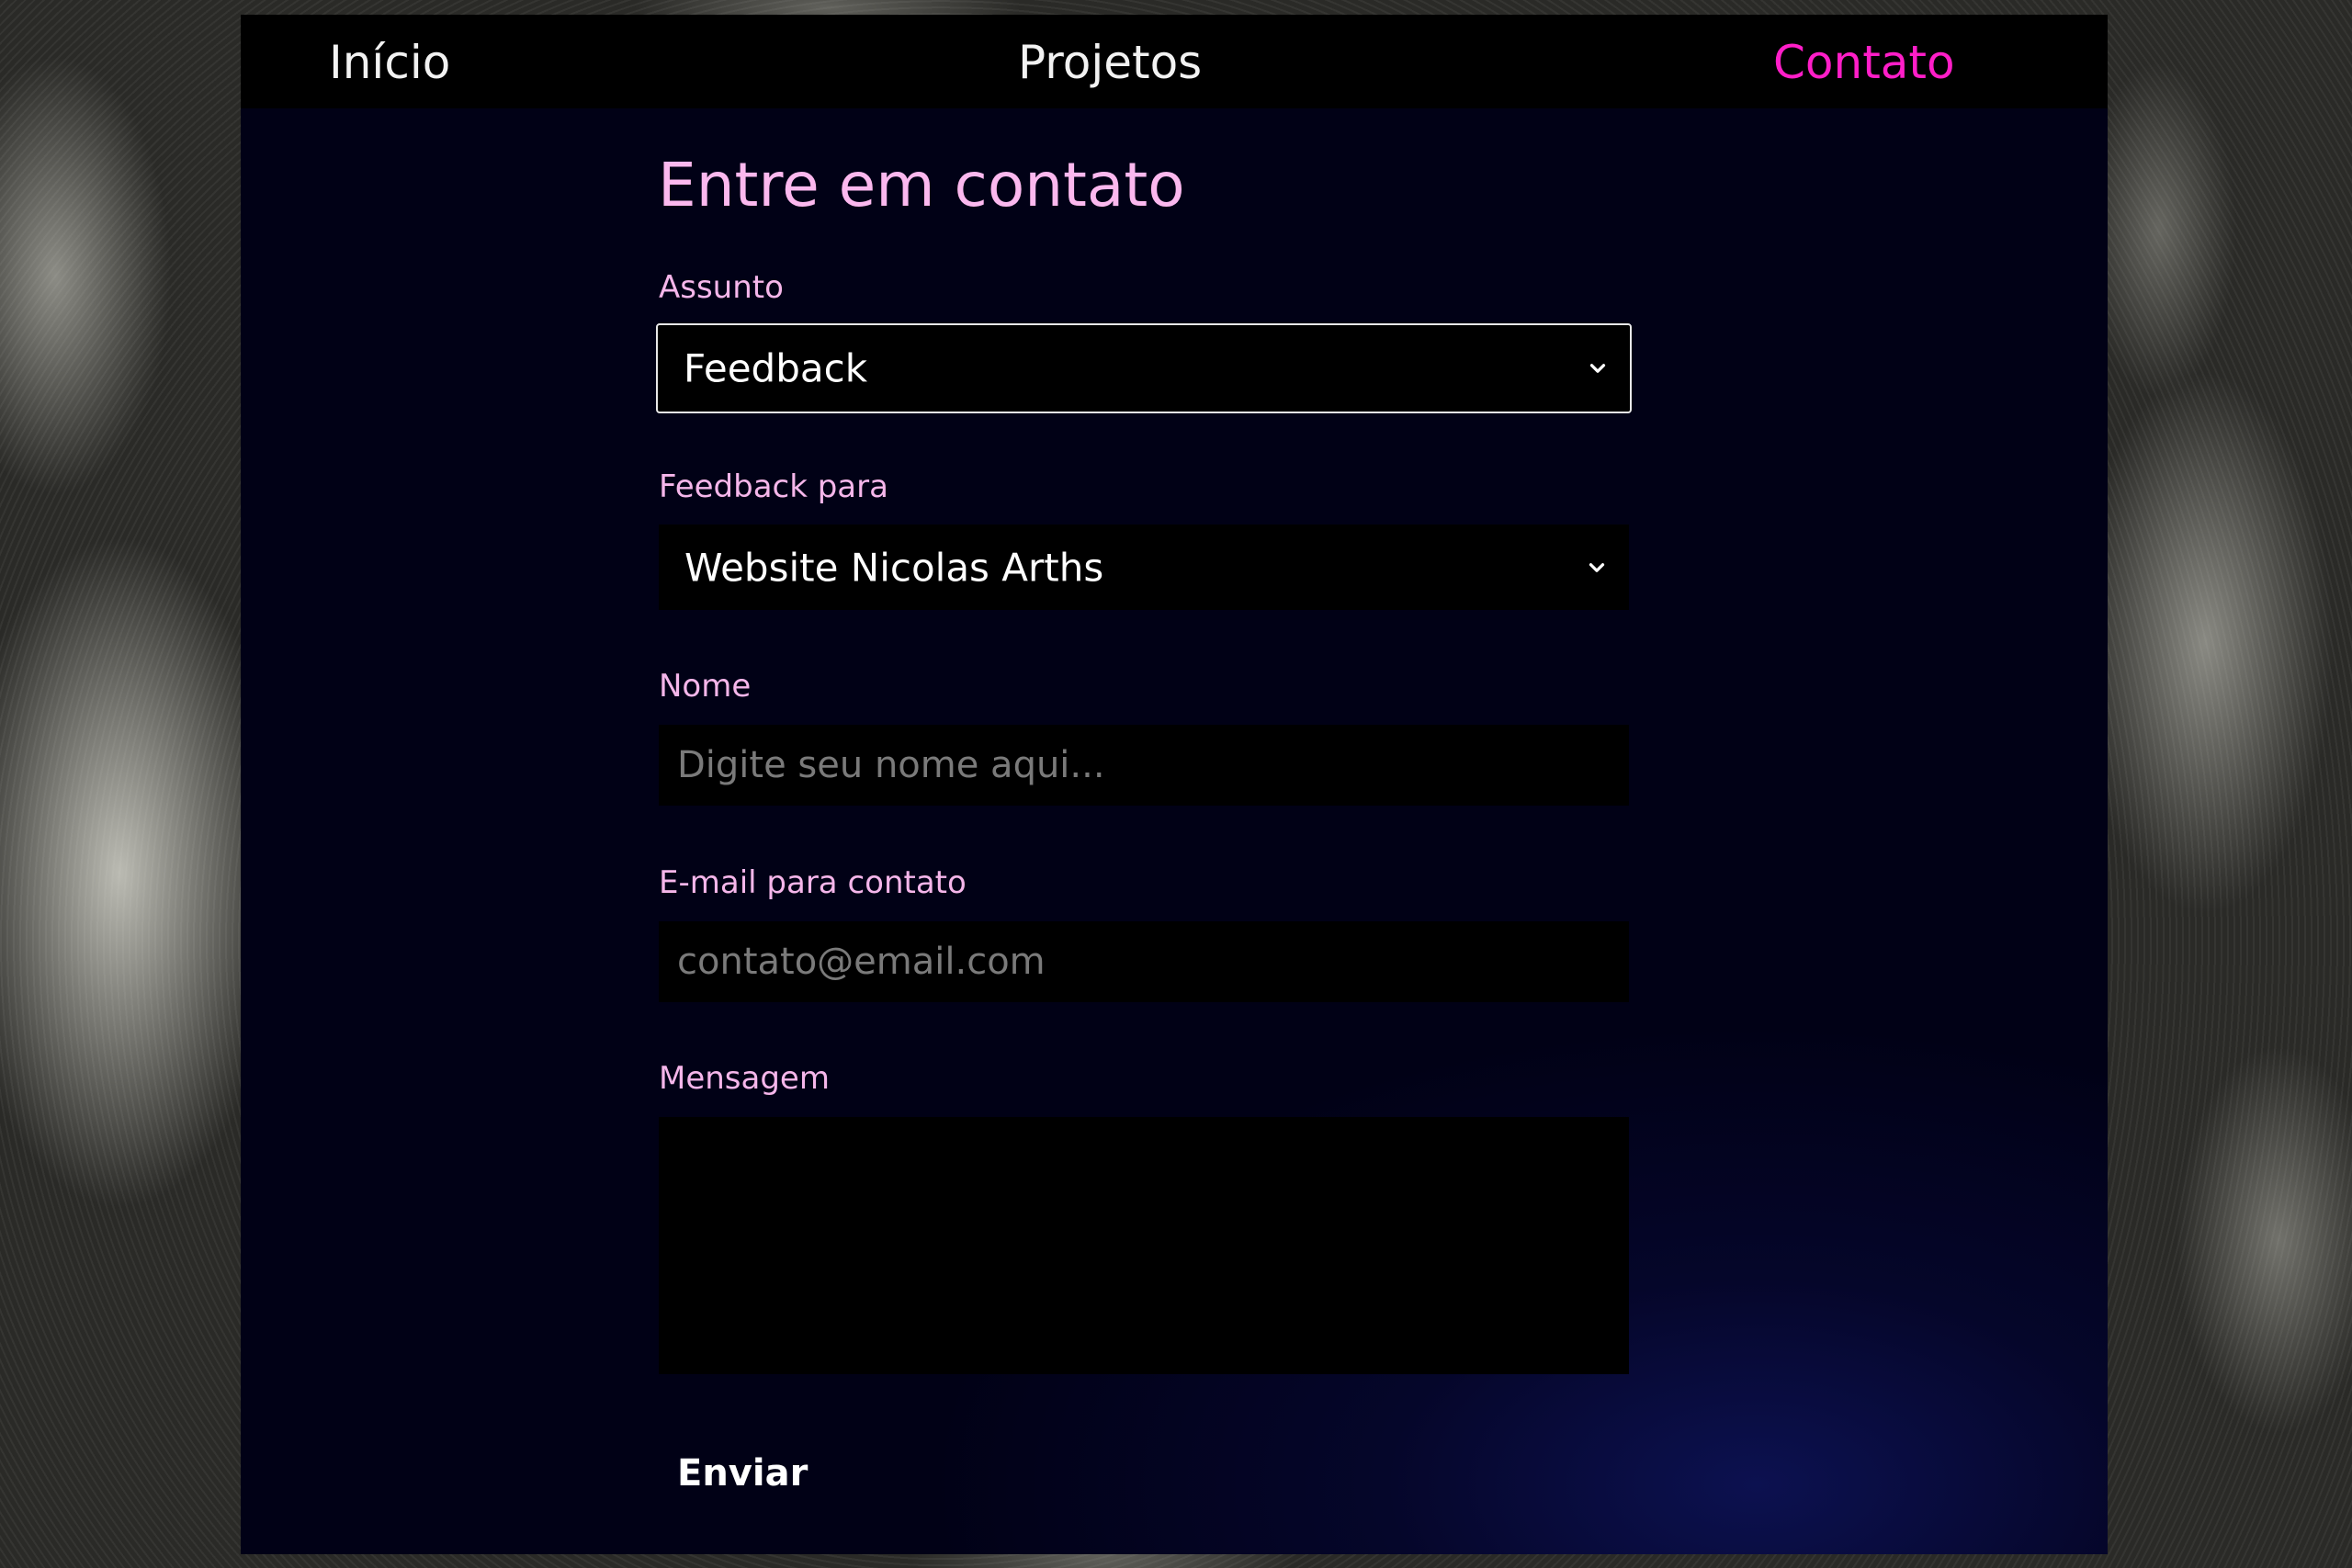 This screenshot has height=1568, width=2352. Describe the element at coordinates (705, 687) in the screenshot. I see `name-label: Nome` at that location.